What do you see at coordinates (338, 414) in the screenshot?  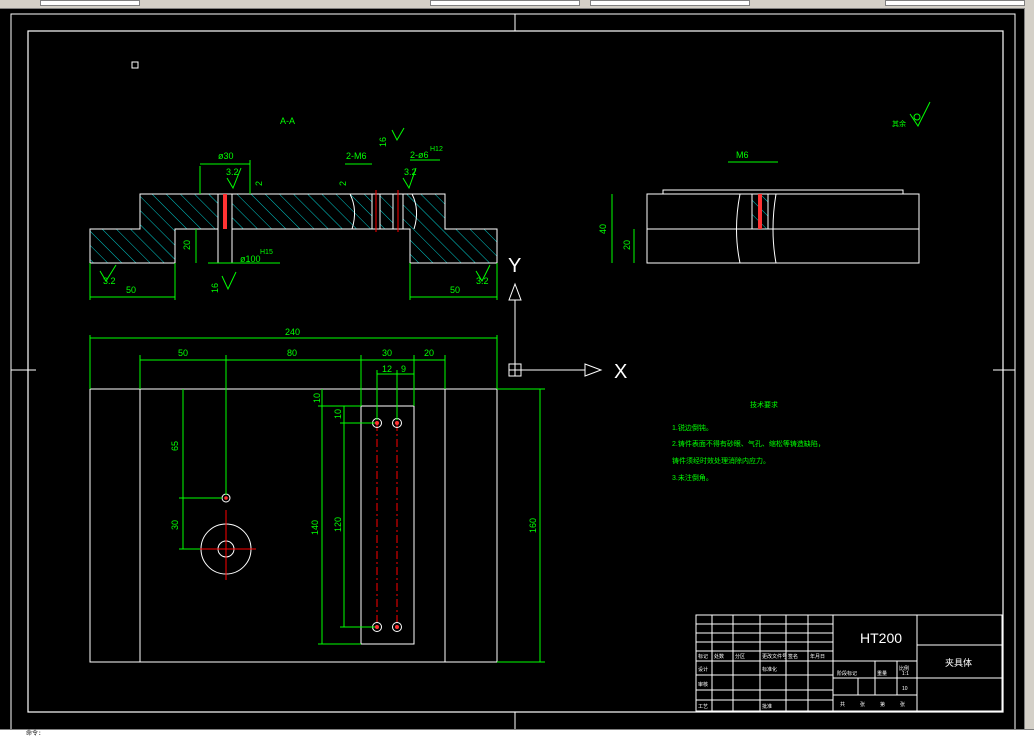 I see `dim-10-b: 10` at bounding box center [338, 414].